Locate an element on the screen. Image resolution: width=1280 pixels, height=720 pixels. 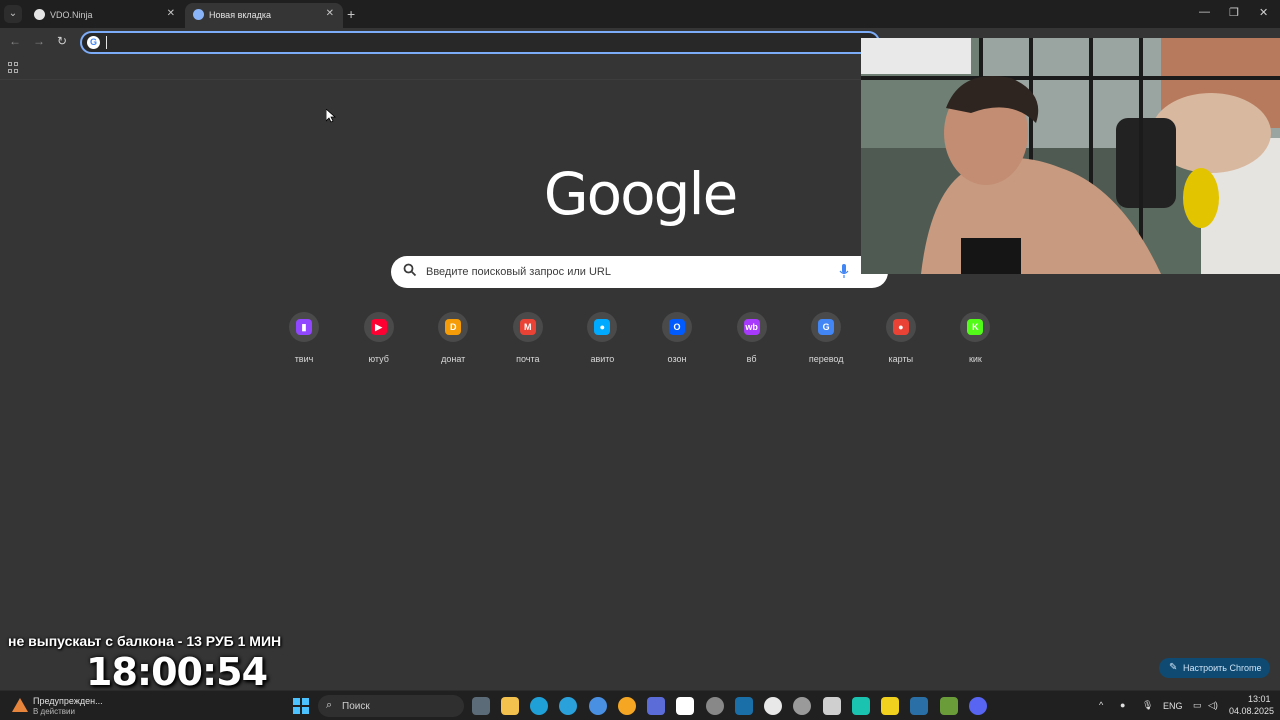
avito-icon: ● is located at coordinates (602, 327).